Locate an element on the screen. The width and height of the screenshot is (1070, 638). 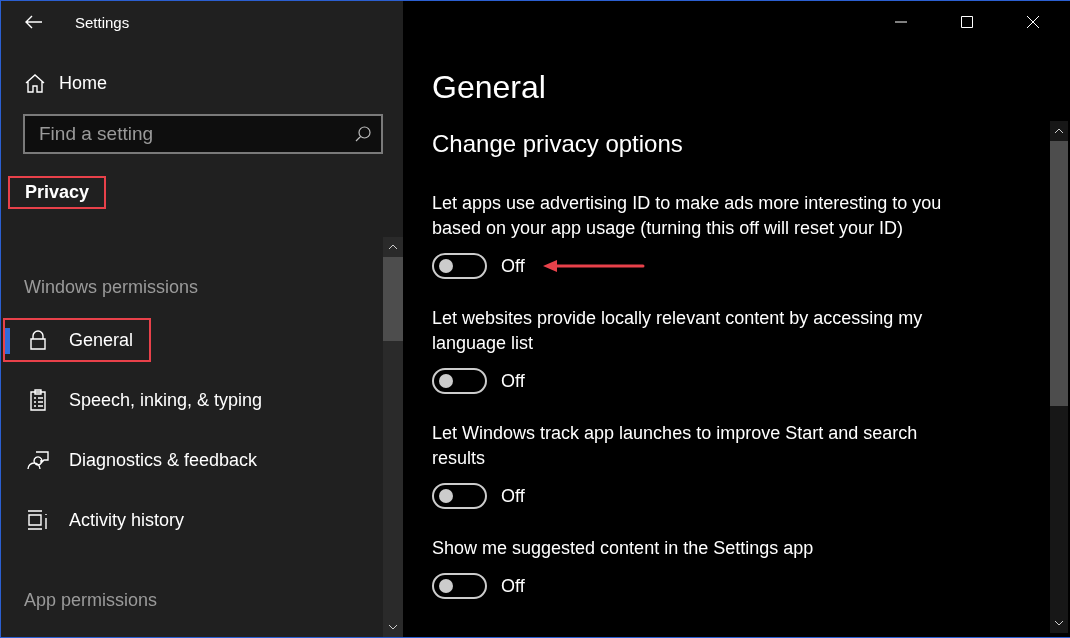
home-nav-item: Home is located at coordinates (66, 83).